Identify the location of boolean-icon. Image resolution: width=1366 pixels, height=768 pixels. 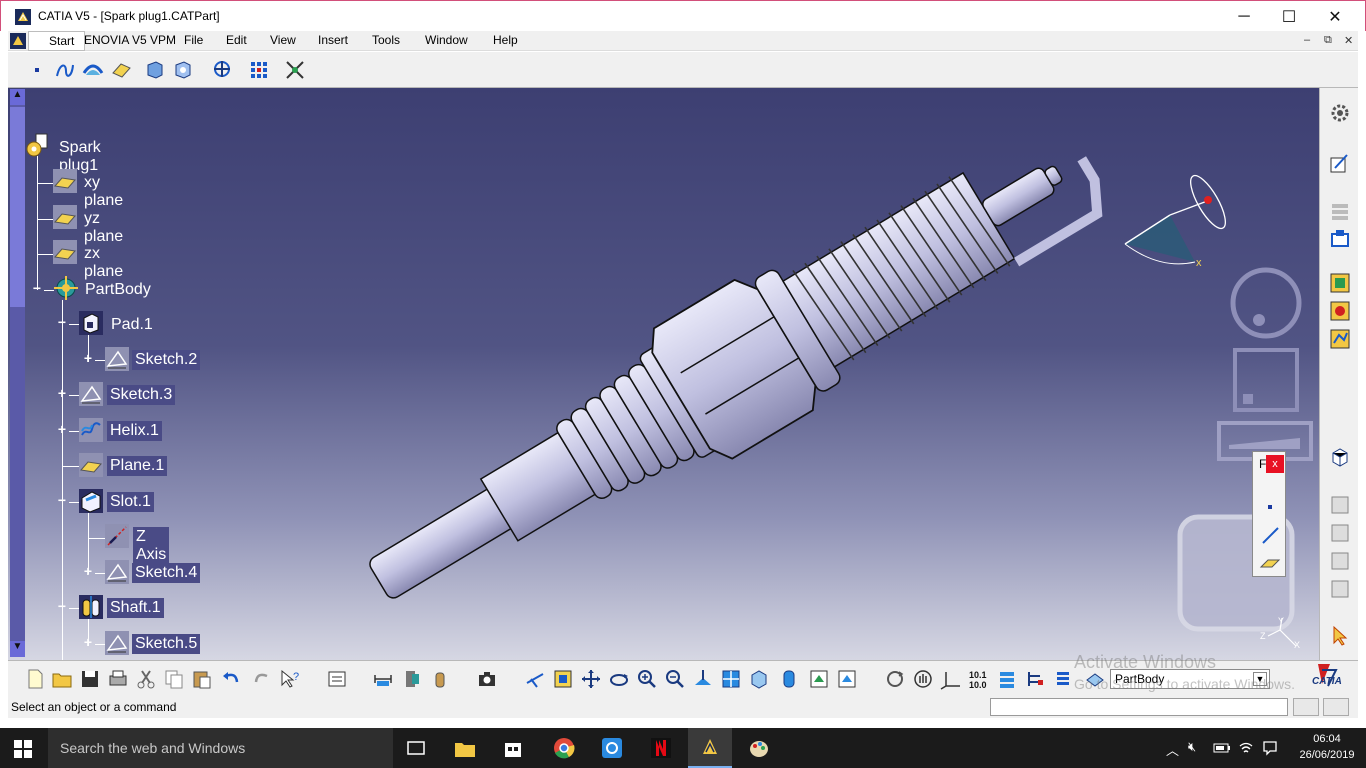
(155, 70).